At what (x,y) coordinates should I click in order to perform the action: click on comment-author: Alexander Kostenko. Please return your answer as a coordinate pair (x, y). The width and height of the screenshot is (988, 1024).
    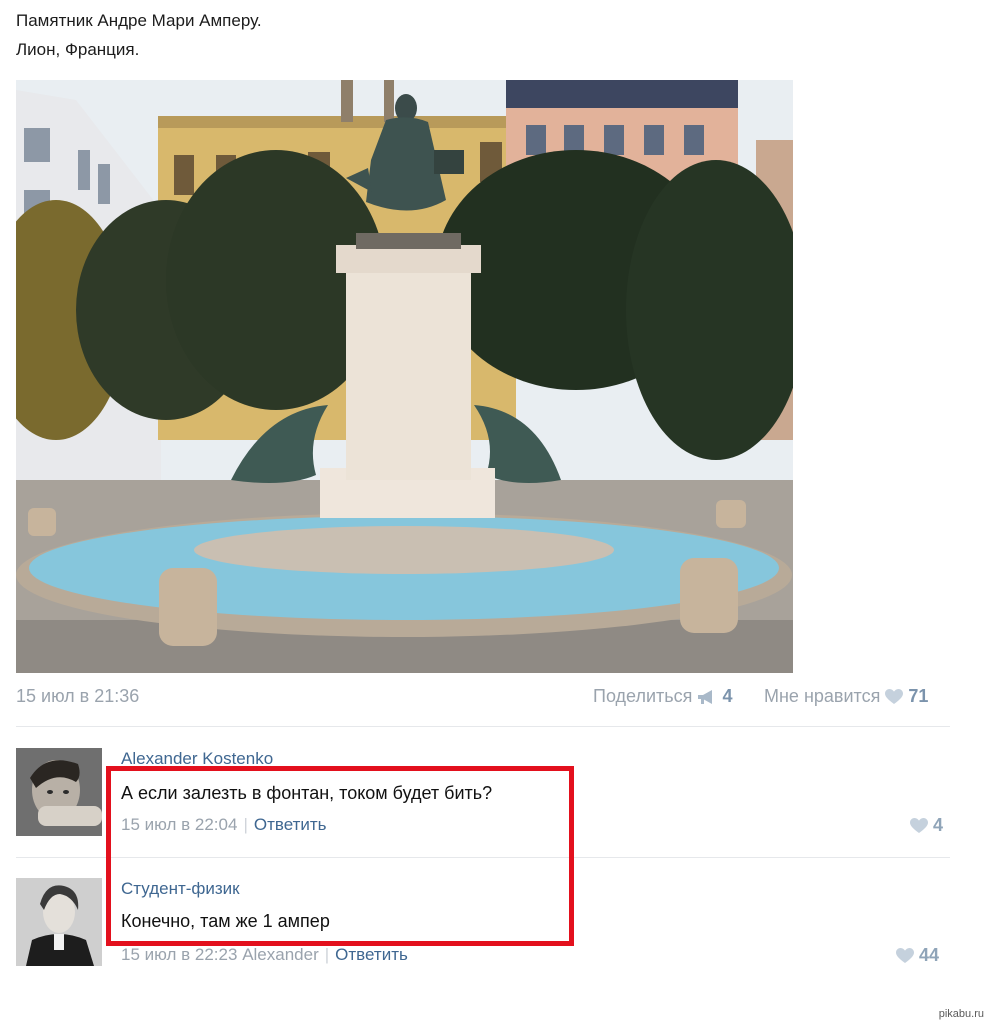
    Looking at the image, I should click on (197, 759).